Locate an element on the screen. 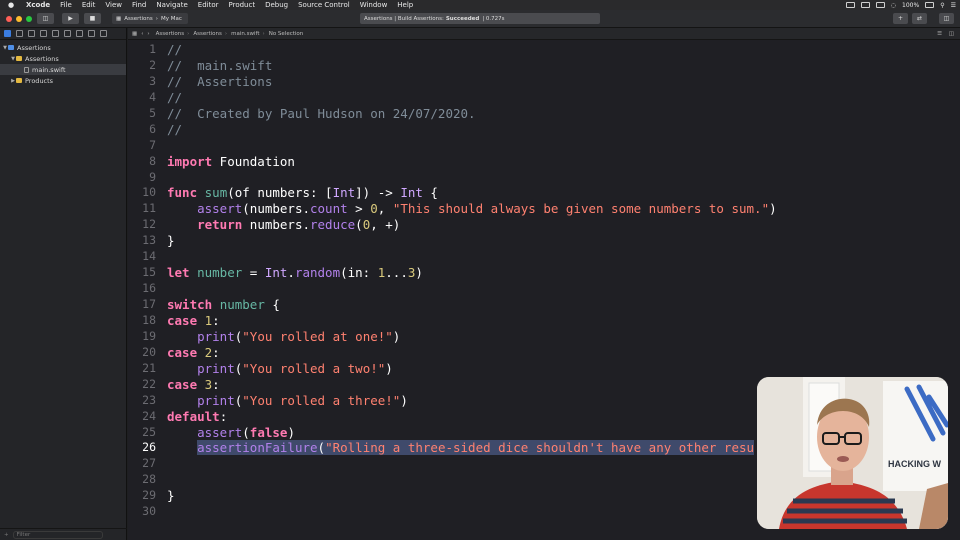 The image size is (960, 540). add-file-icon: + is located at coordinates (6, 535).